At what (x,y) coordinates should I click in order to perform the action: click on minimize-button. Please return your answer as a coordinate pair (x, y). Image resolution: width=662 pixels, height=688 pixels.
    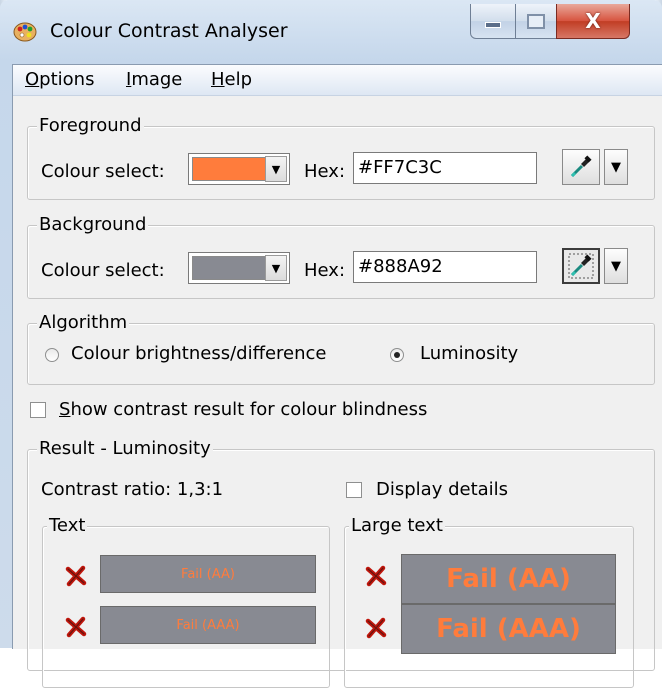
    Looking at the image, I should click on (493, 21).